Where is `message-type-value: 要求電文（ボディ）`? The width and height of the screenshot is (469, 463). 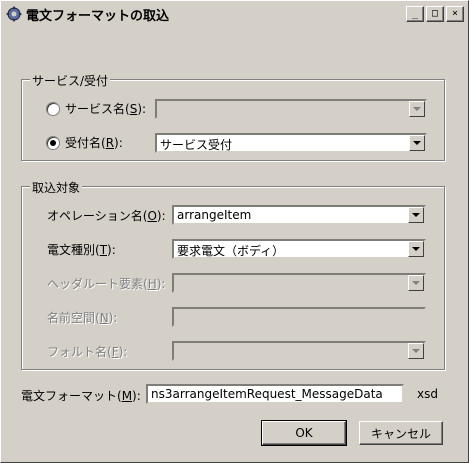 message-type-value: 要求電文（ボディ） is located at coordinates (231, 251).